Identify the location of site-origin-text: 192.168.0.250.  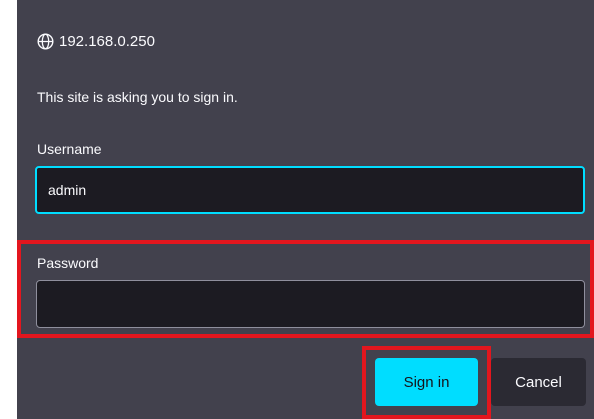
(107, 41).